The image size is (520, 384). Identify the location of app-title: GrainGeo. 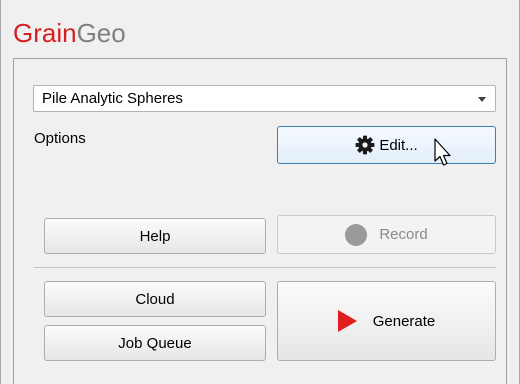
(69, 33).